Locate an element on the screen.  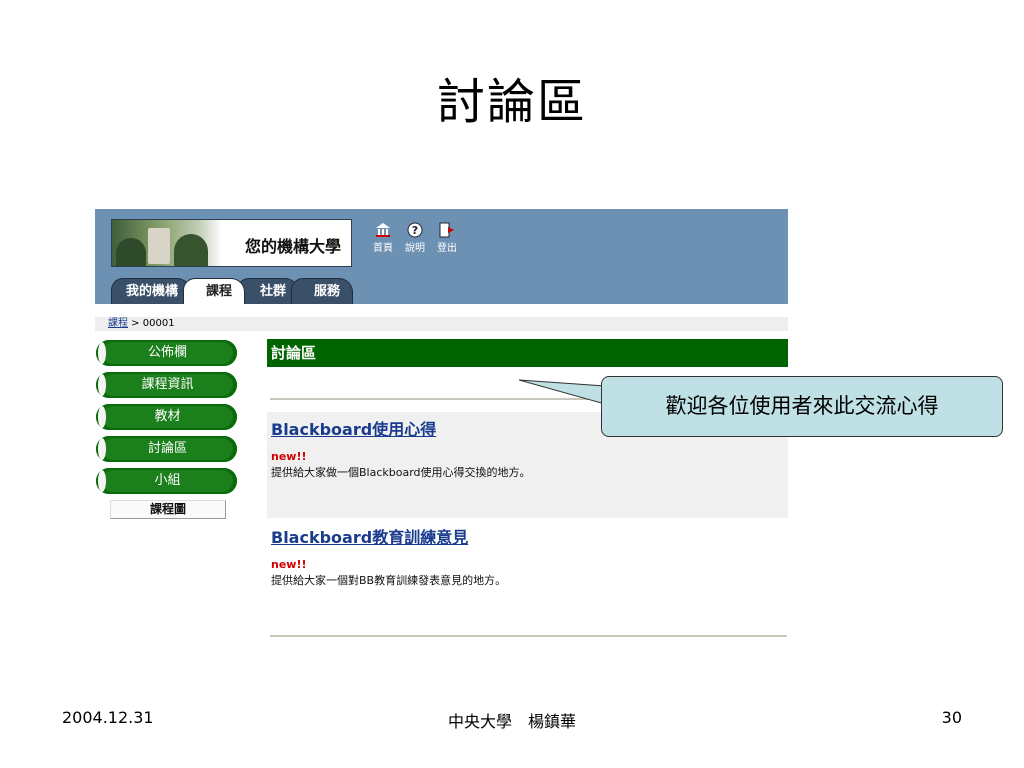
menu-discussion-board: 討論區 is located at coordinates (166, 449).